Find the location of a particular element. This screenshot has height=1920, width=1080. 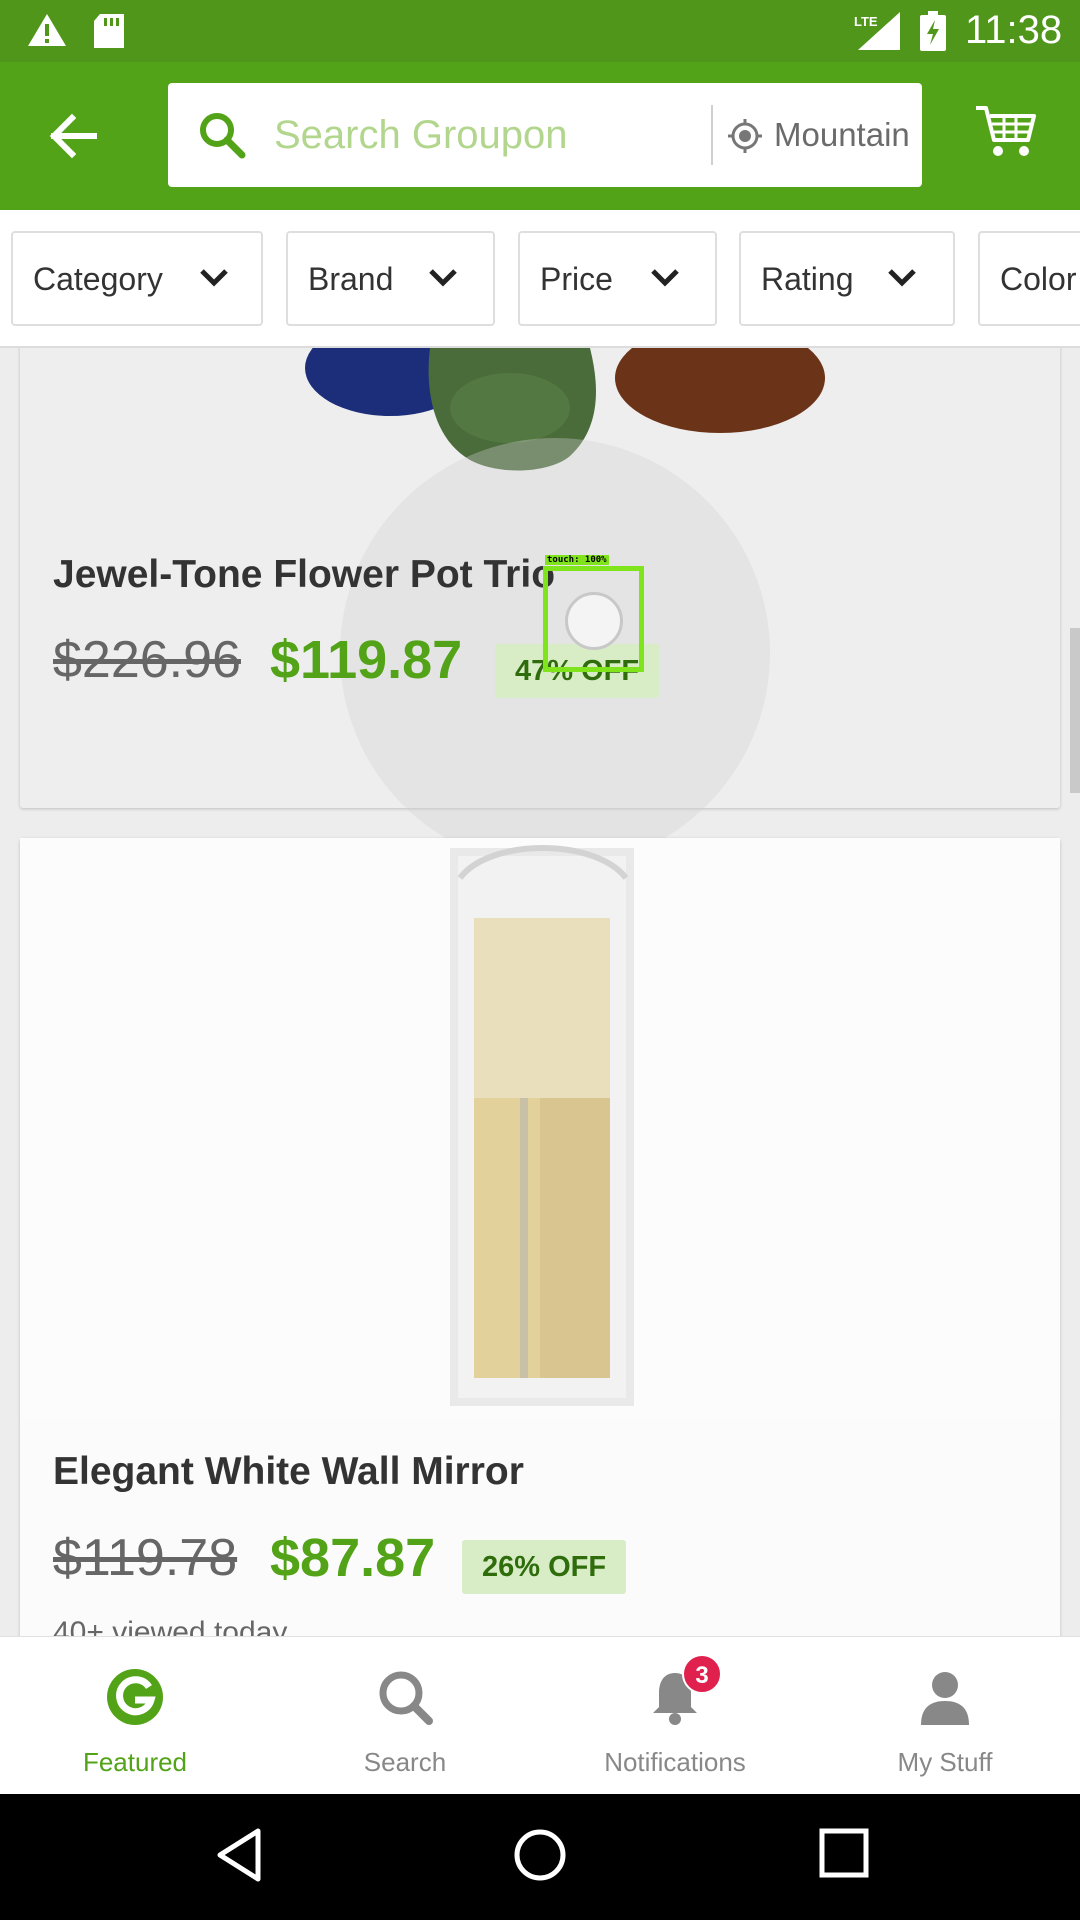

search-input: Search Groupon Mountain is located at coordinates (545, 135).